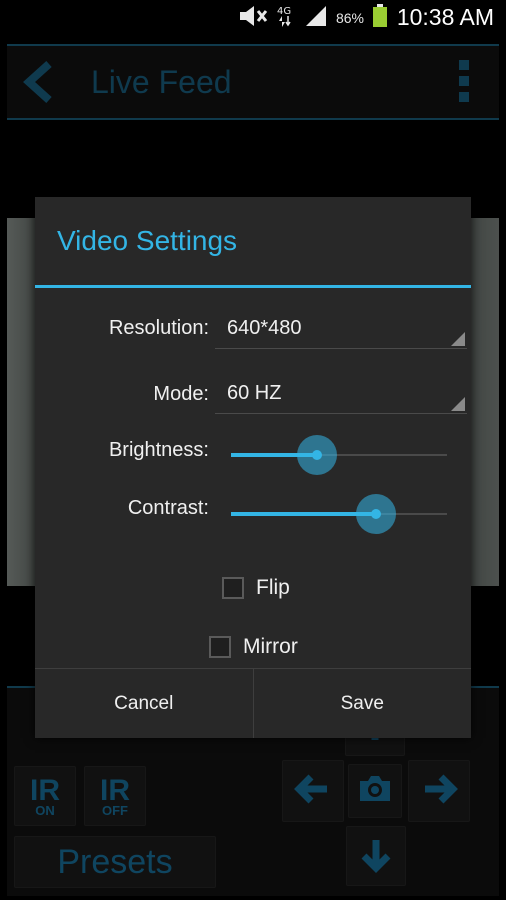  I want to click on dialog-title: Video Settings, so click(147, 240).